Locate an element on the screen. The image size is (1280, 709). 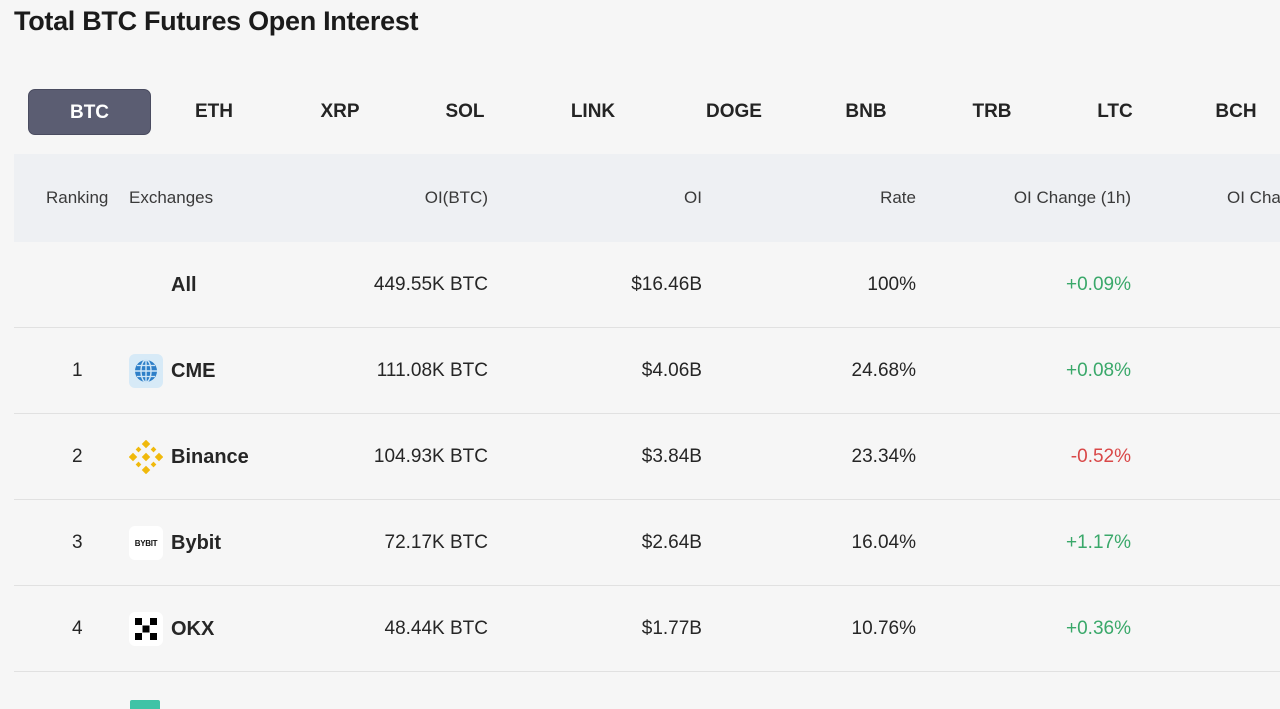
header-oi-change-1h: OI Change (1h) is located at coordinates (1072, 198).